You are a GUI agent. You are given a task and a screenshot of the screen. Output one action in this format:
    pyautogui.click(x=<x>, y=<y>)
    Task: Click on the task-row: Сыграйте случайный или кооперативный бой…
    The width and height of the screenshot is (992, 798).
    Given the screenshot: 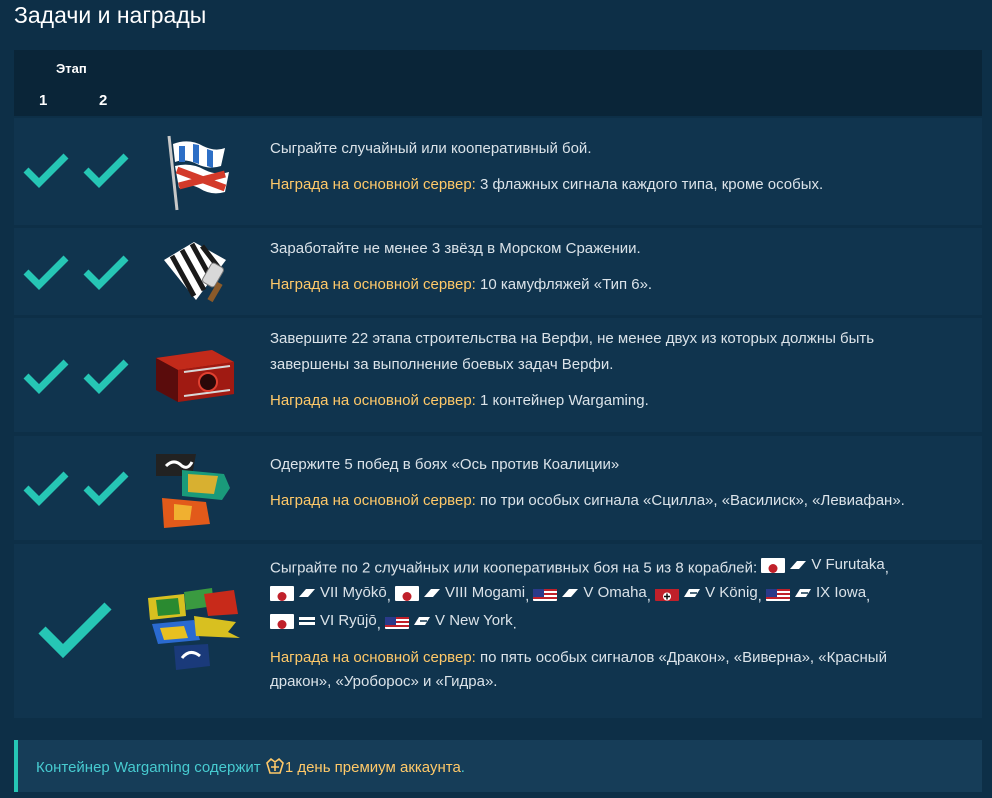 What is the action you would take?
    pyautogui.click(x=498, y=171)
    